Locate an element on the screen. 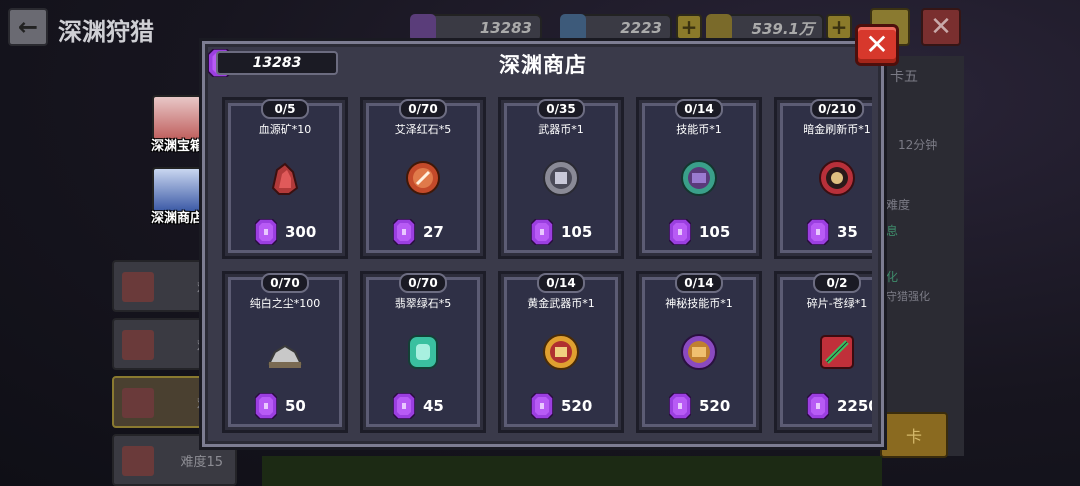 The image size is (1080, 486). shop-item-card: 0/35 武器币*1 105 is located at coordinates (561, 178).